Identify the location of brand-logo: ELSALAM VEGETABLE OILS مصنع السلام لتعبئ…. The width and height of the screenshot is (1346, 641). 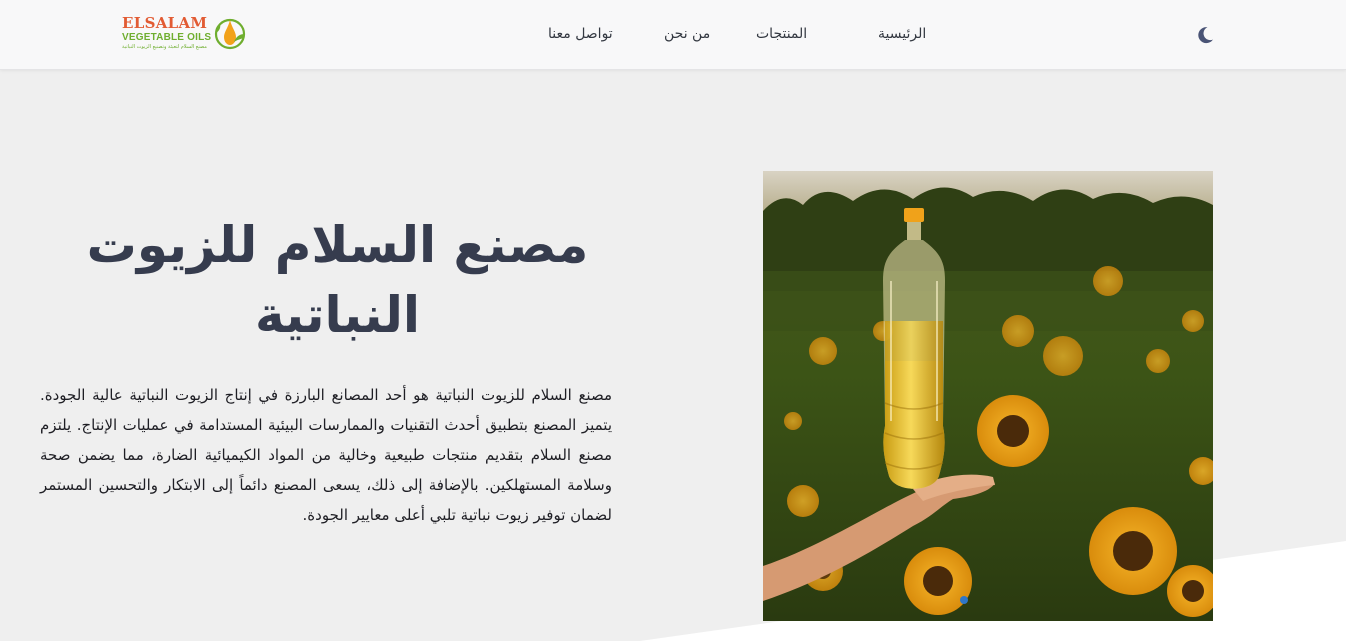
(180, 35).